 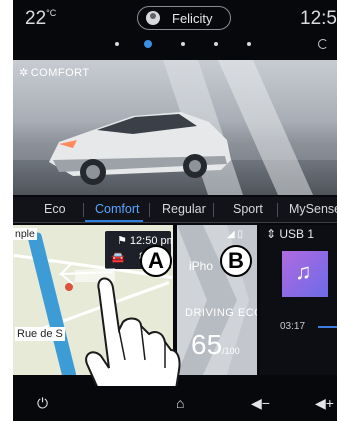 What do you see at coordinates (327, 327) in the screenshot?
I see `playback-progress-bar` at bounding box center [327, 327].